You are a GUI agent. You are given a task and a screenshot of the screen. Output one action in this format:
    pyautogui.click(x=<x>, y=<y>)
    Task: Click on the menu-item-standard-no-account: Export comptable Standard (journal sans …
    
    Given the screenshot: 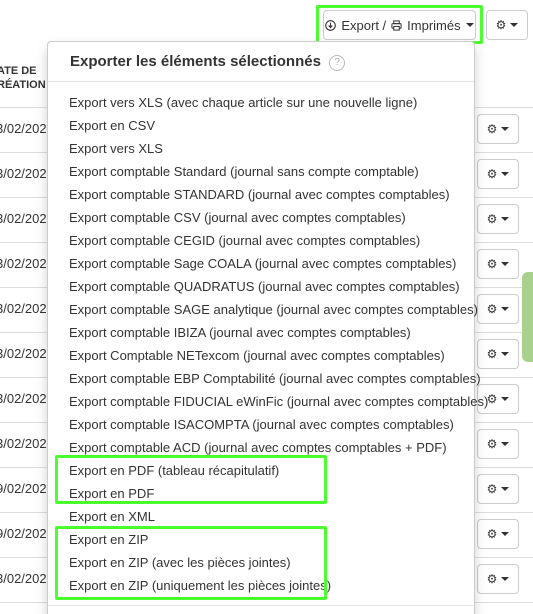 What is the action you would take?
    pyautogui.click(x=261, y=171)
    